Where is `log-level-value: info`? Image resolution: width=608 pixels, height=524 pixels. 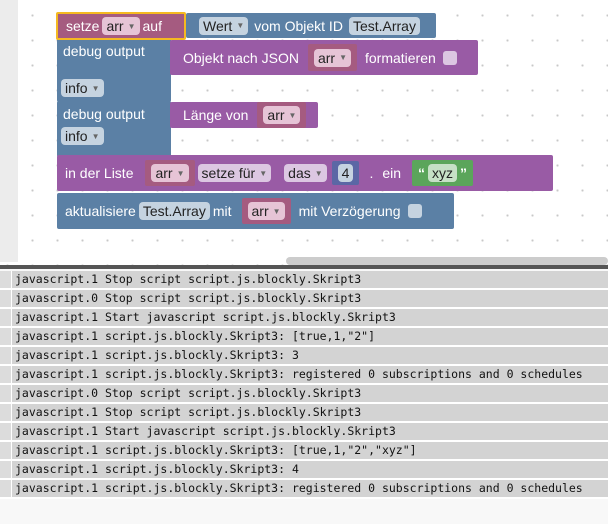
log-level-value: info is located at coordinates (76, 136).